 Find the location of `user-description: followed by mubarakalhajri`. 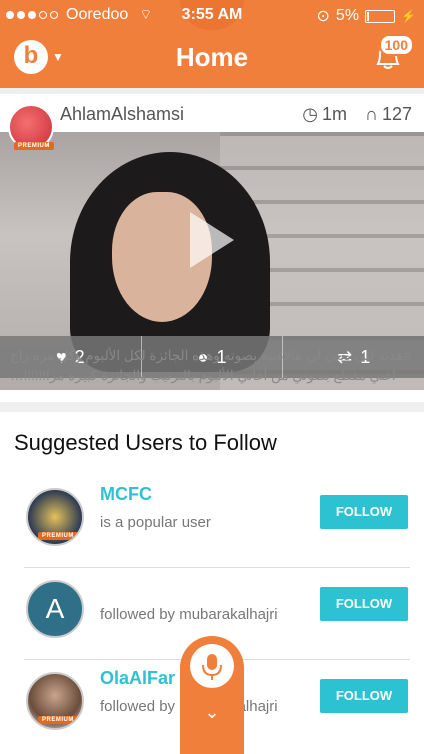

user-description: followed by mubarakalhajri is located at coordinates (189, 614).